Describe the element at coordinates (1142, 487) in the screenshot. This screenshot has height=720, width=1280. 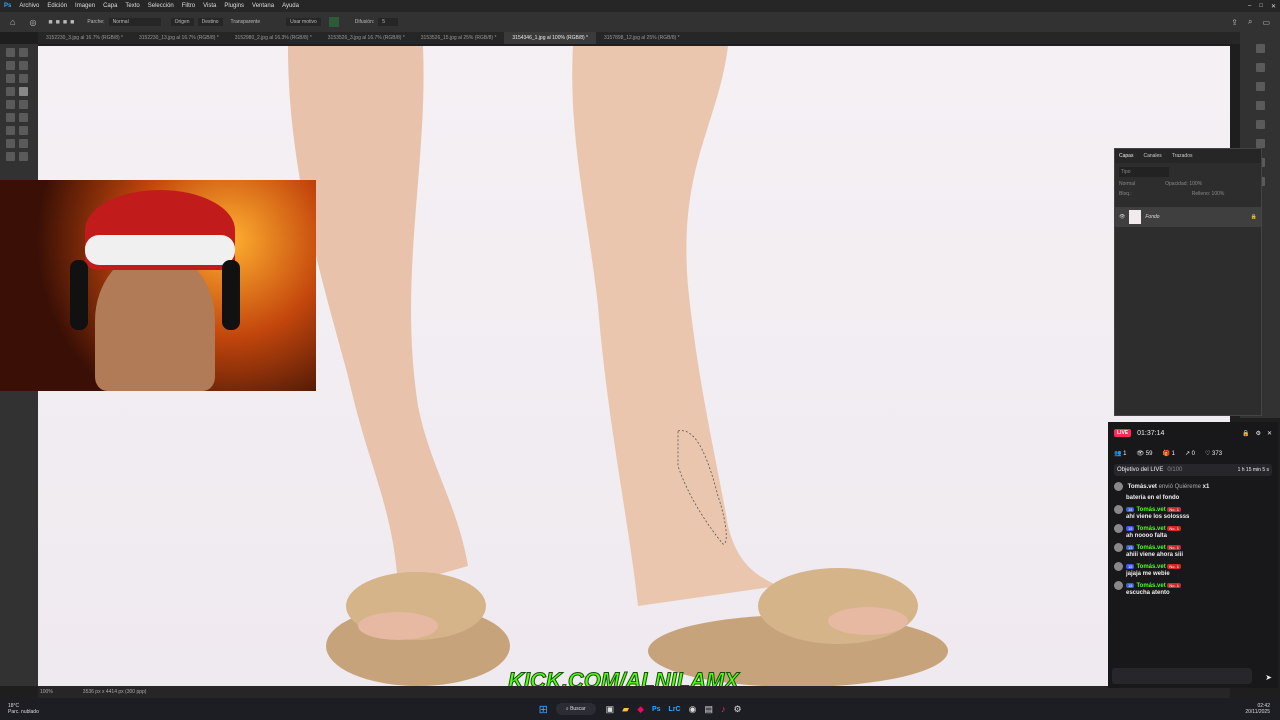
I see `gift-user: Tomás.vet` at that location.